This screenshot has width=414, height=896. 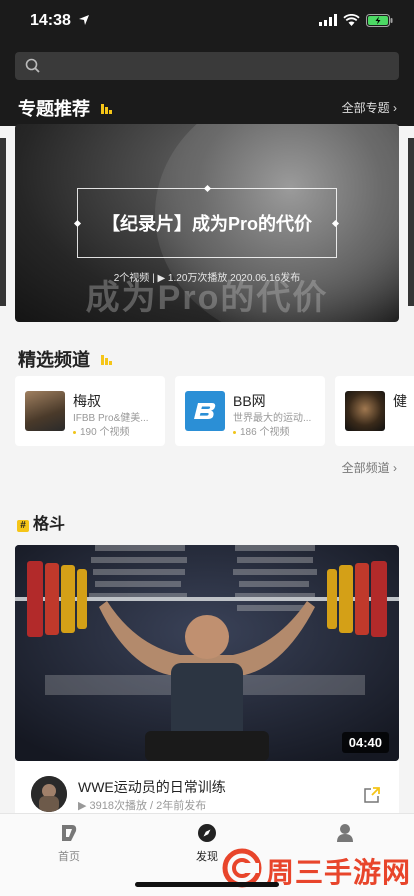 I want to click on home-indicator, so click(x=207, y=884).